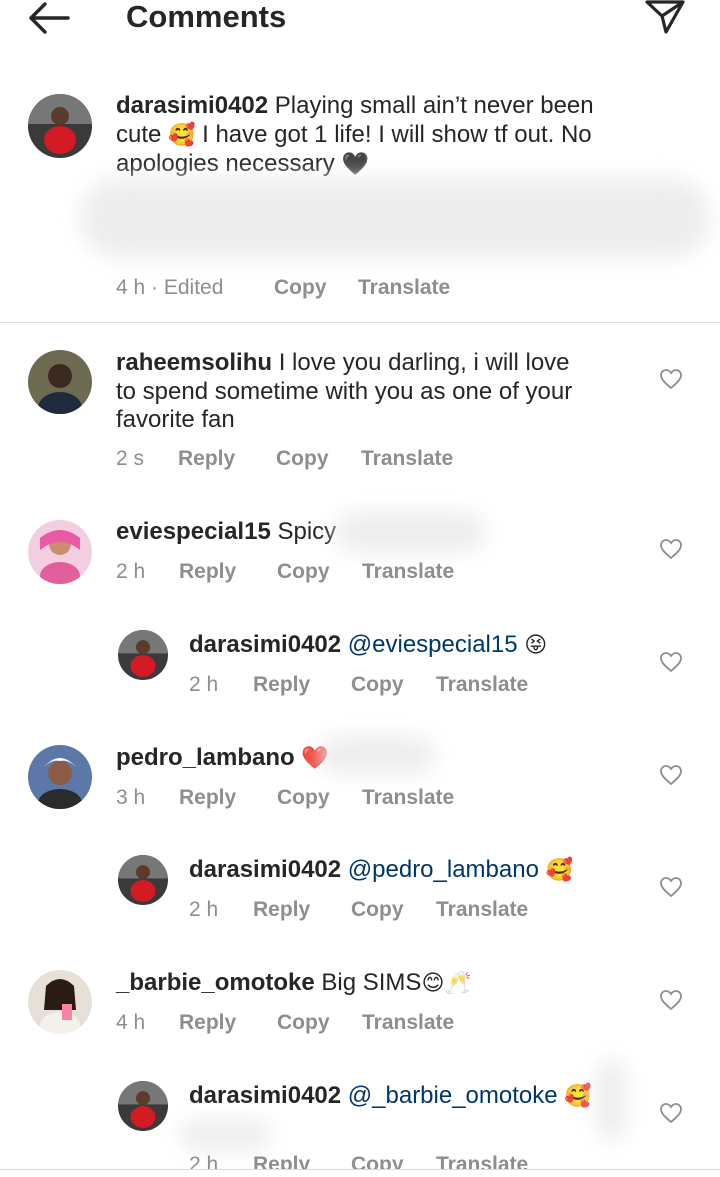 This screenshot has height=1177, width=720. What do you see at coordinates (215, 982) in the screenshot?
I see `username: _barbie_omotoke` at bounding box center [215, 982].